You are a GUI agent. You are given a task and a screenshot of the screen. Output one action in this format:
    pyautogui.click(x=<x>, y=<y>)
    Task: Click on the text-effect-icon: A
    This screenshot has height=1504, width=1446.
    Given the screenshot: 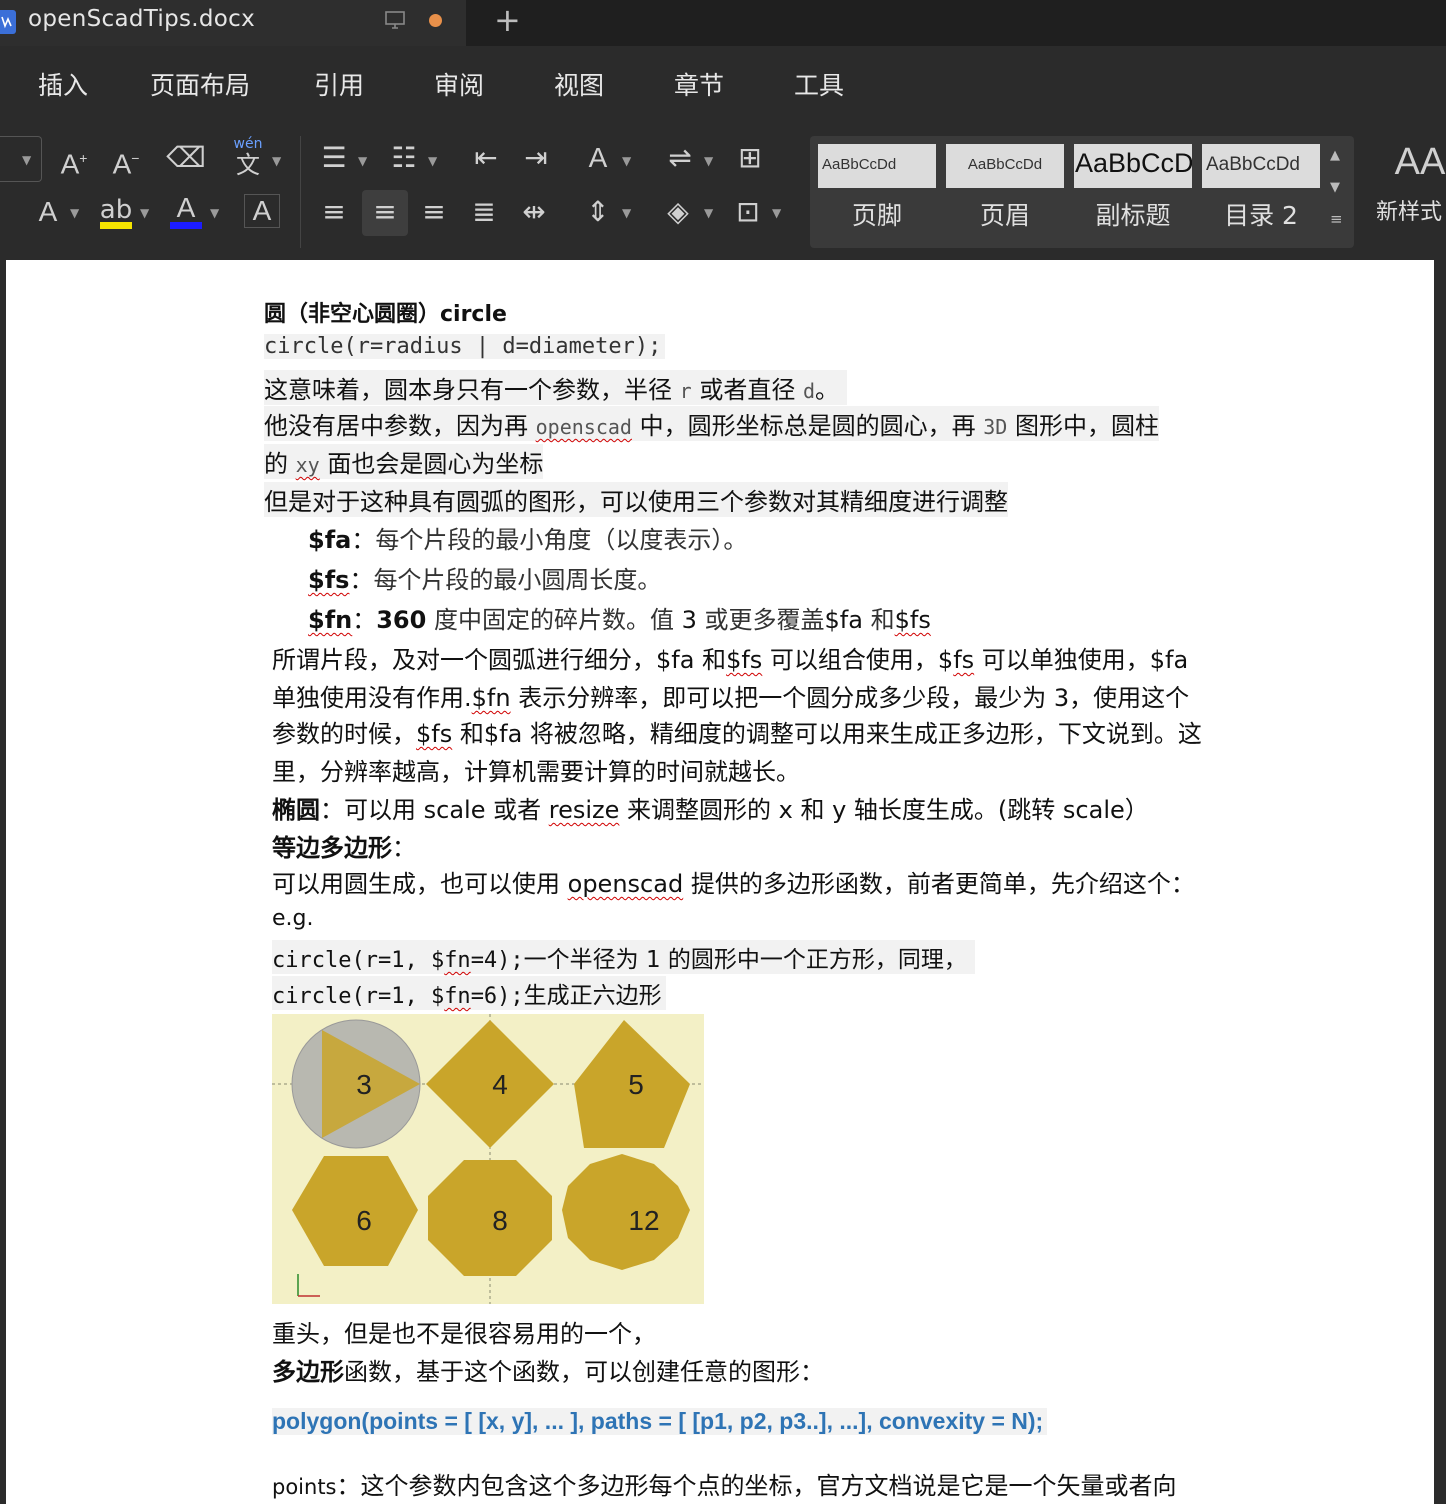 What is the action you would take?
    pyautogui.click(x=48, y=212)
    